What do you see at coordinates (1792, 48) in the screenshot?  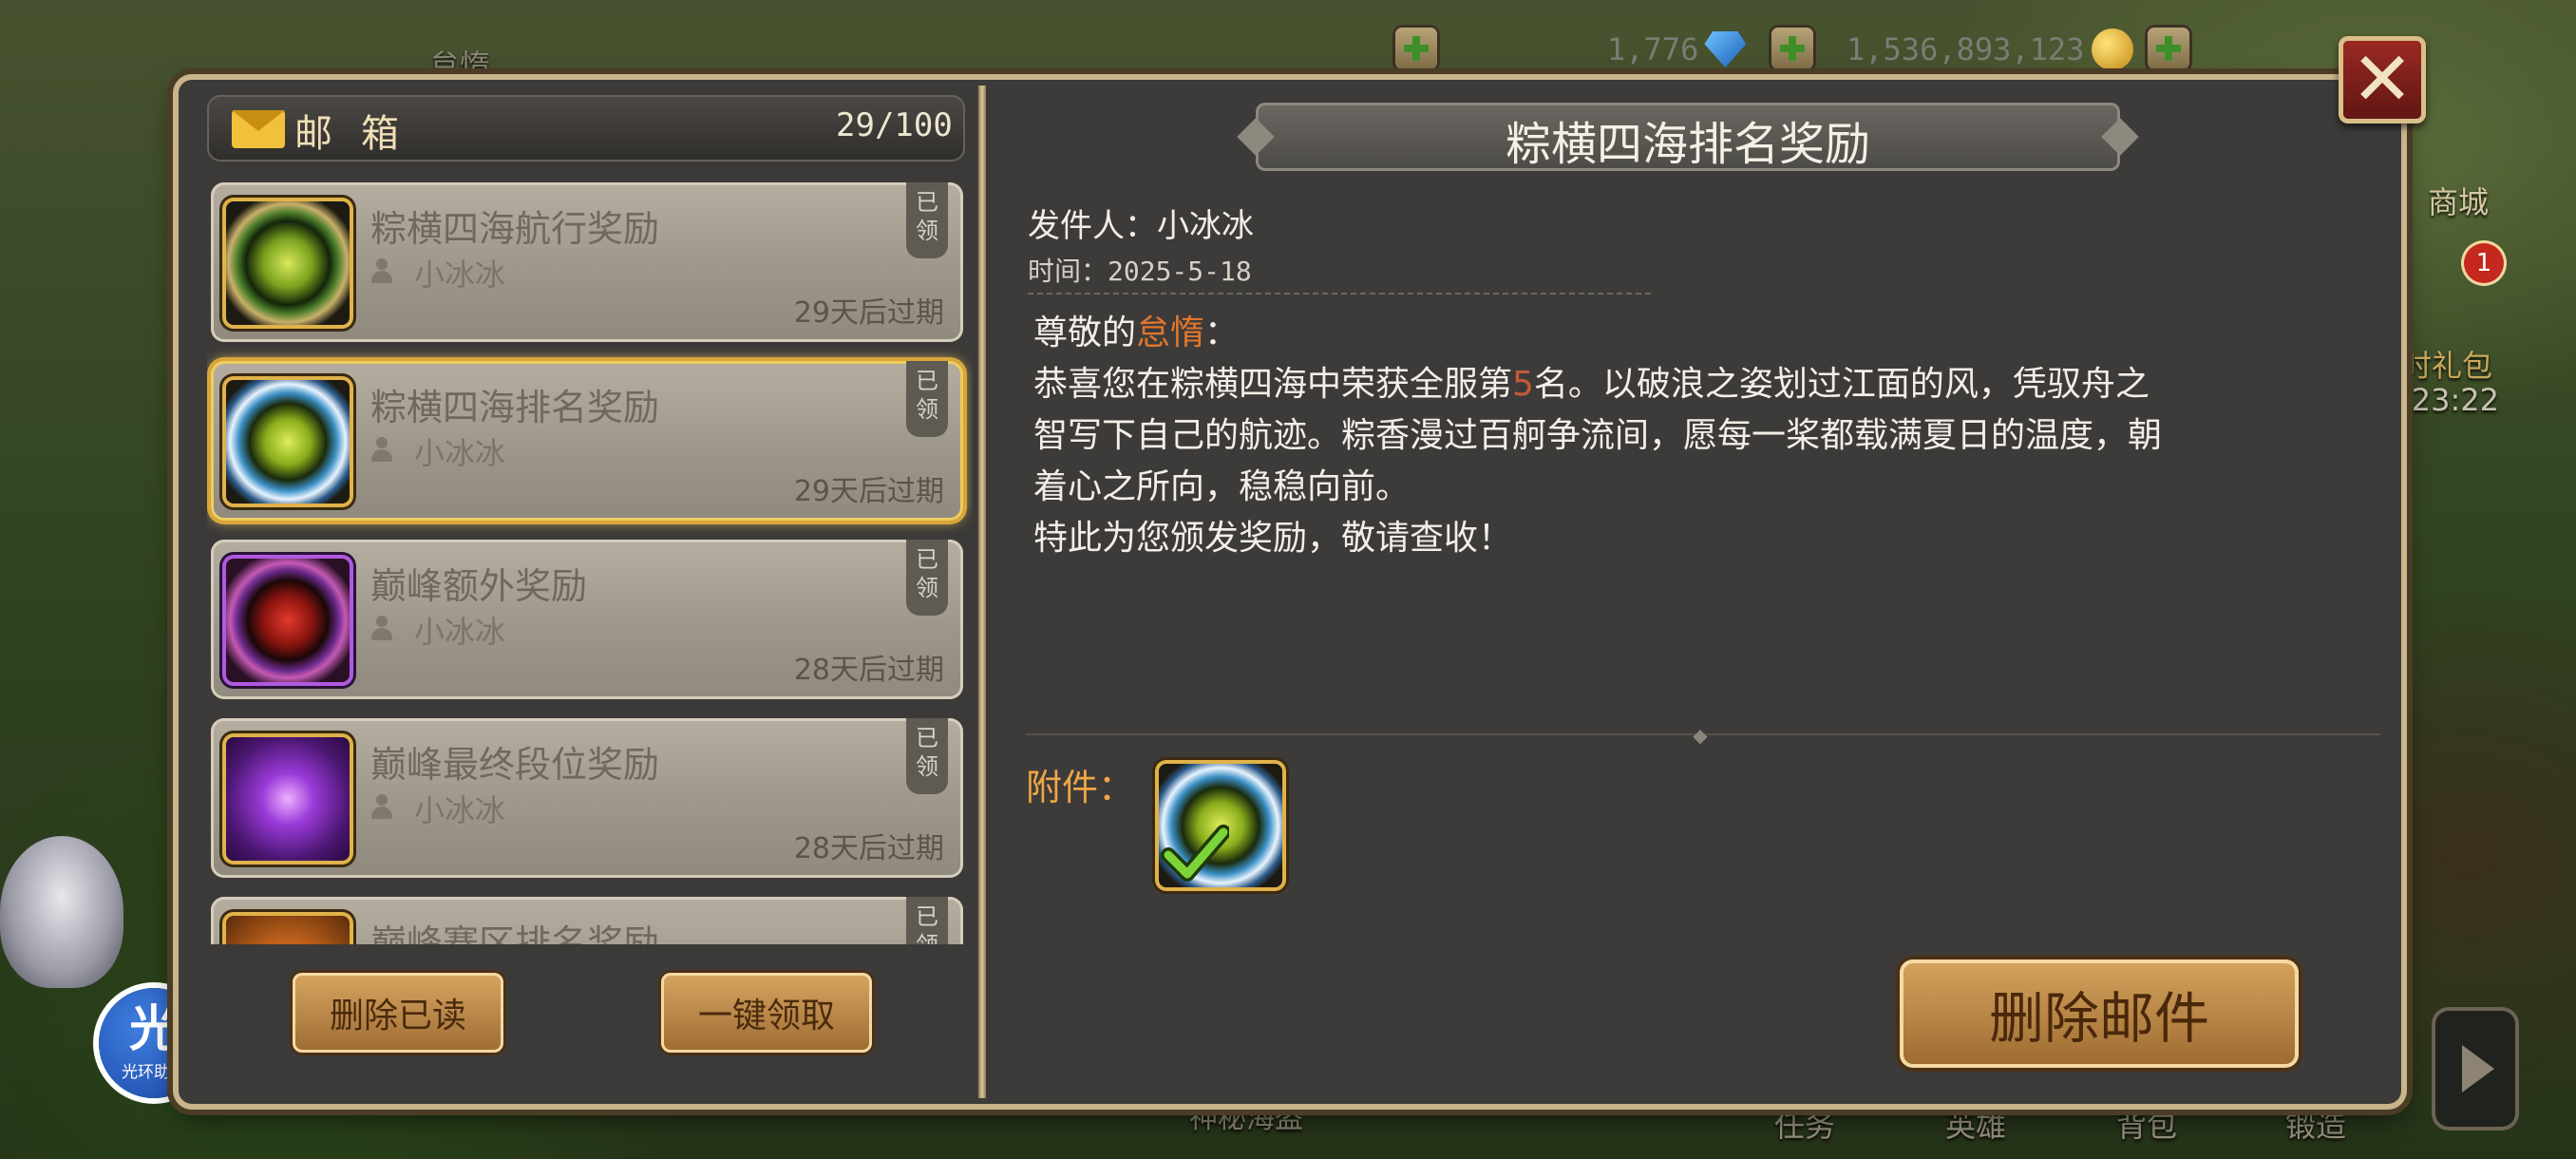 I see `add-gems-button` at bounding box center [1792, 48].